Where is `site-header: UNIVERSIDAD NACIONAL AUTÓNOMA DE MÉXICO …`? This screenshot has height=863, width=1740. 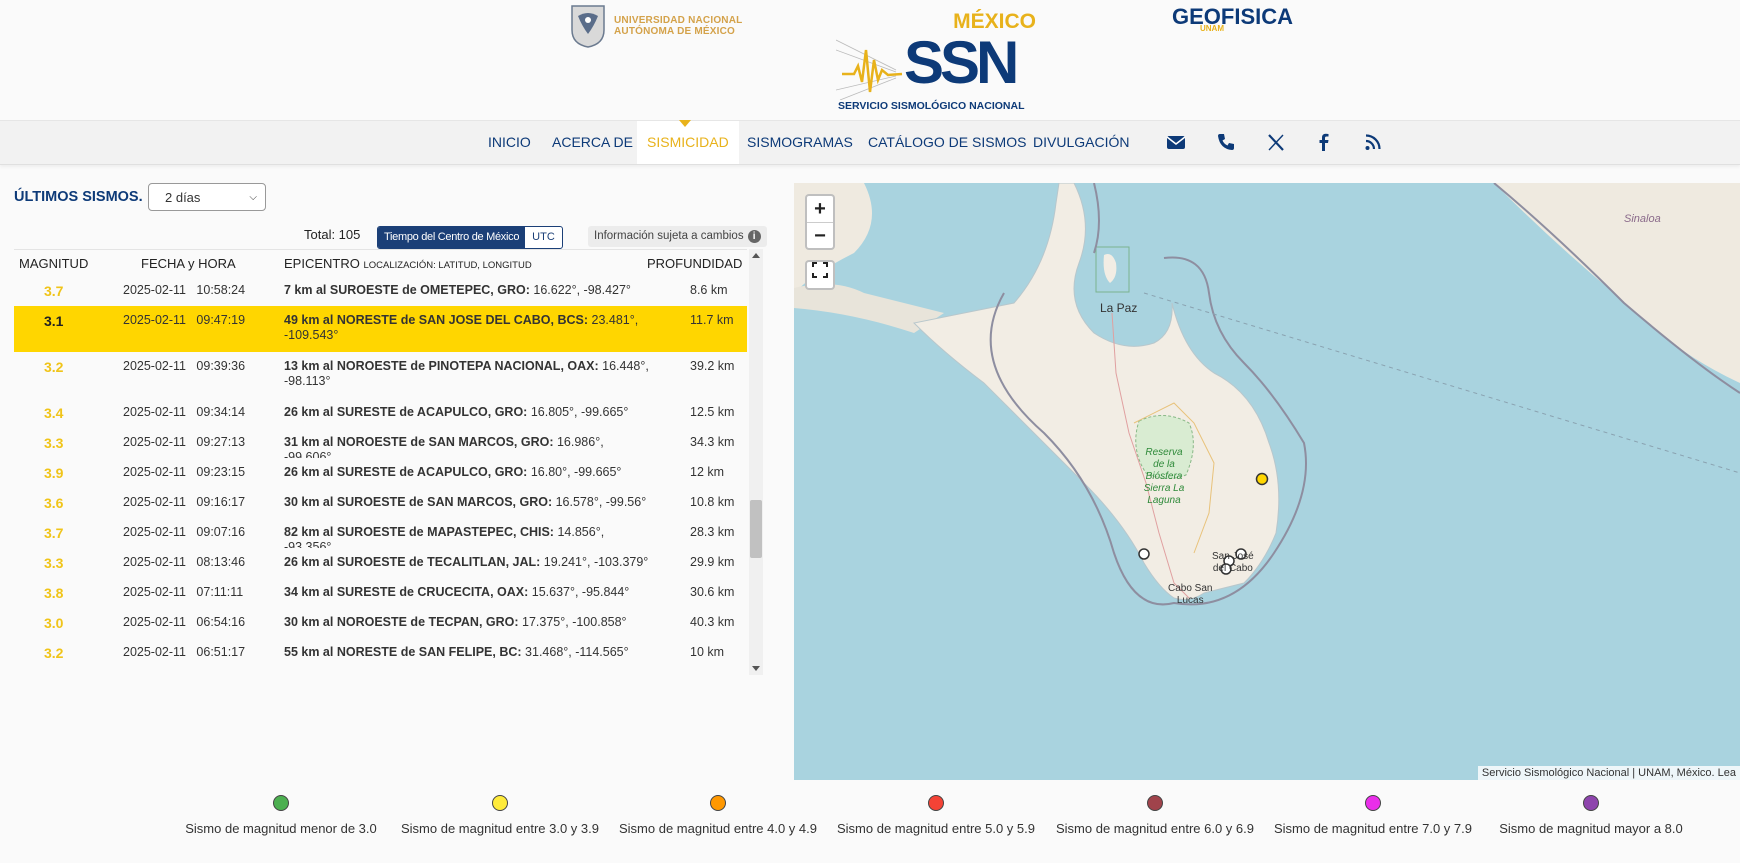 site-header: UNIVERSIDAD NACIONAL AUTÓNOMA DE MÉXICO … is located at coordinates (870, 60).